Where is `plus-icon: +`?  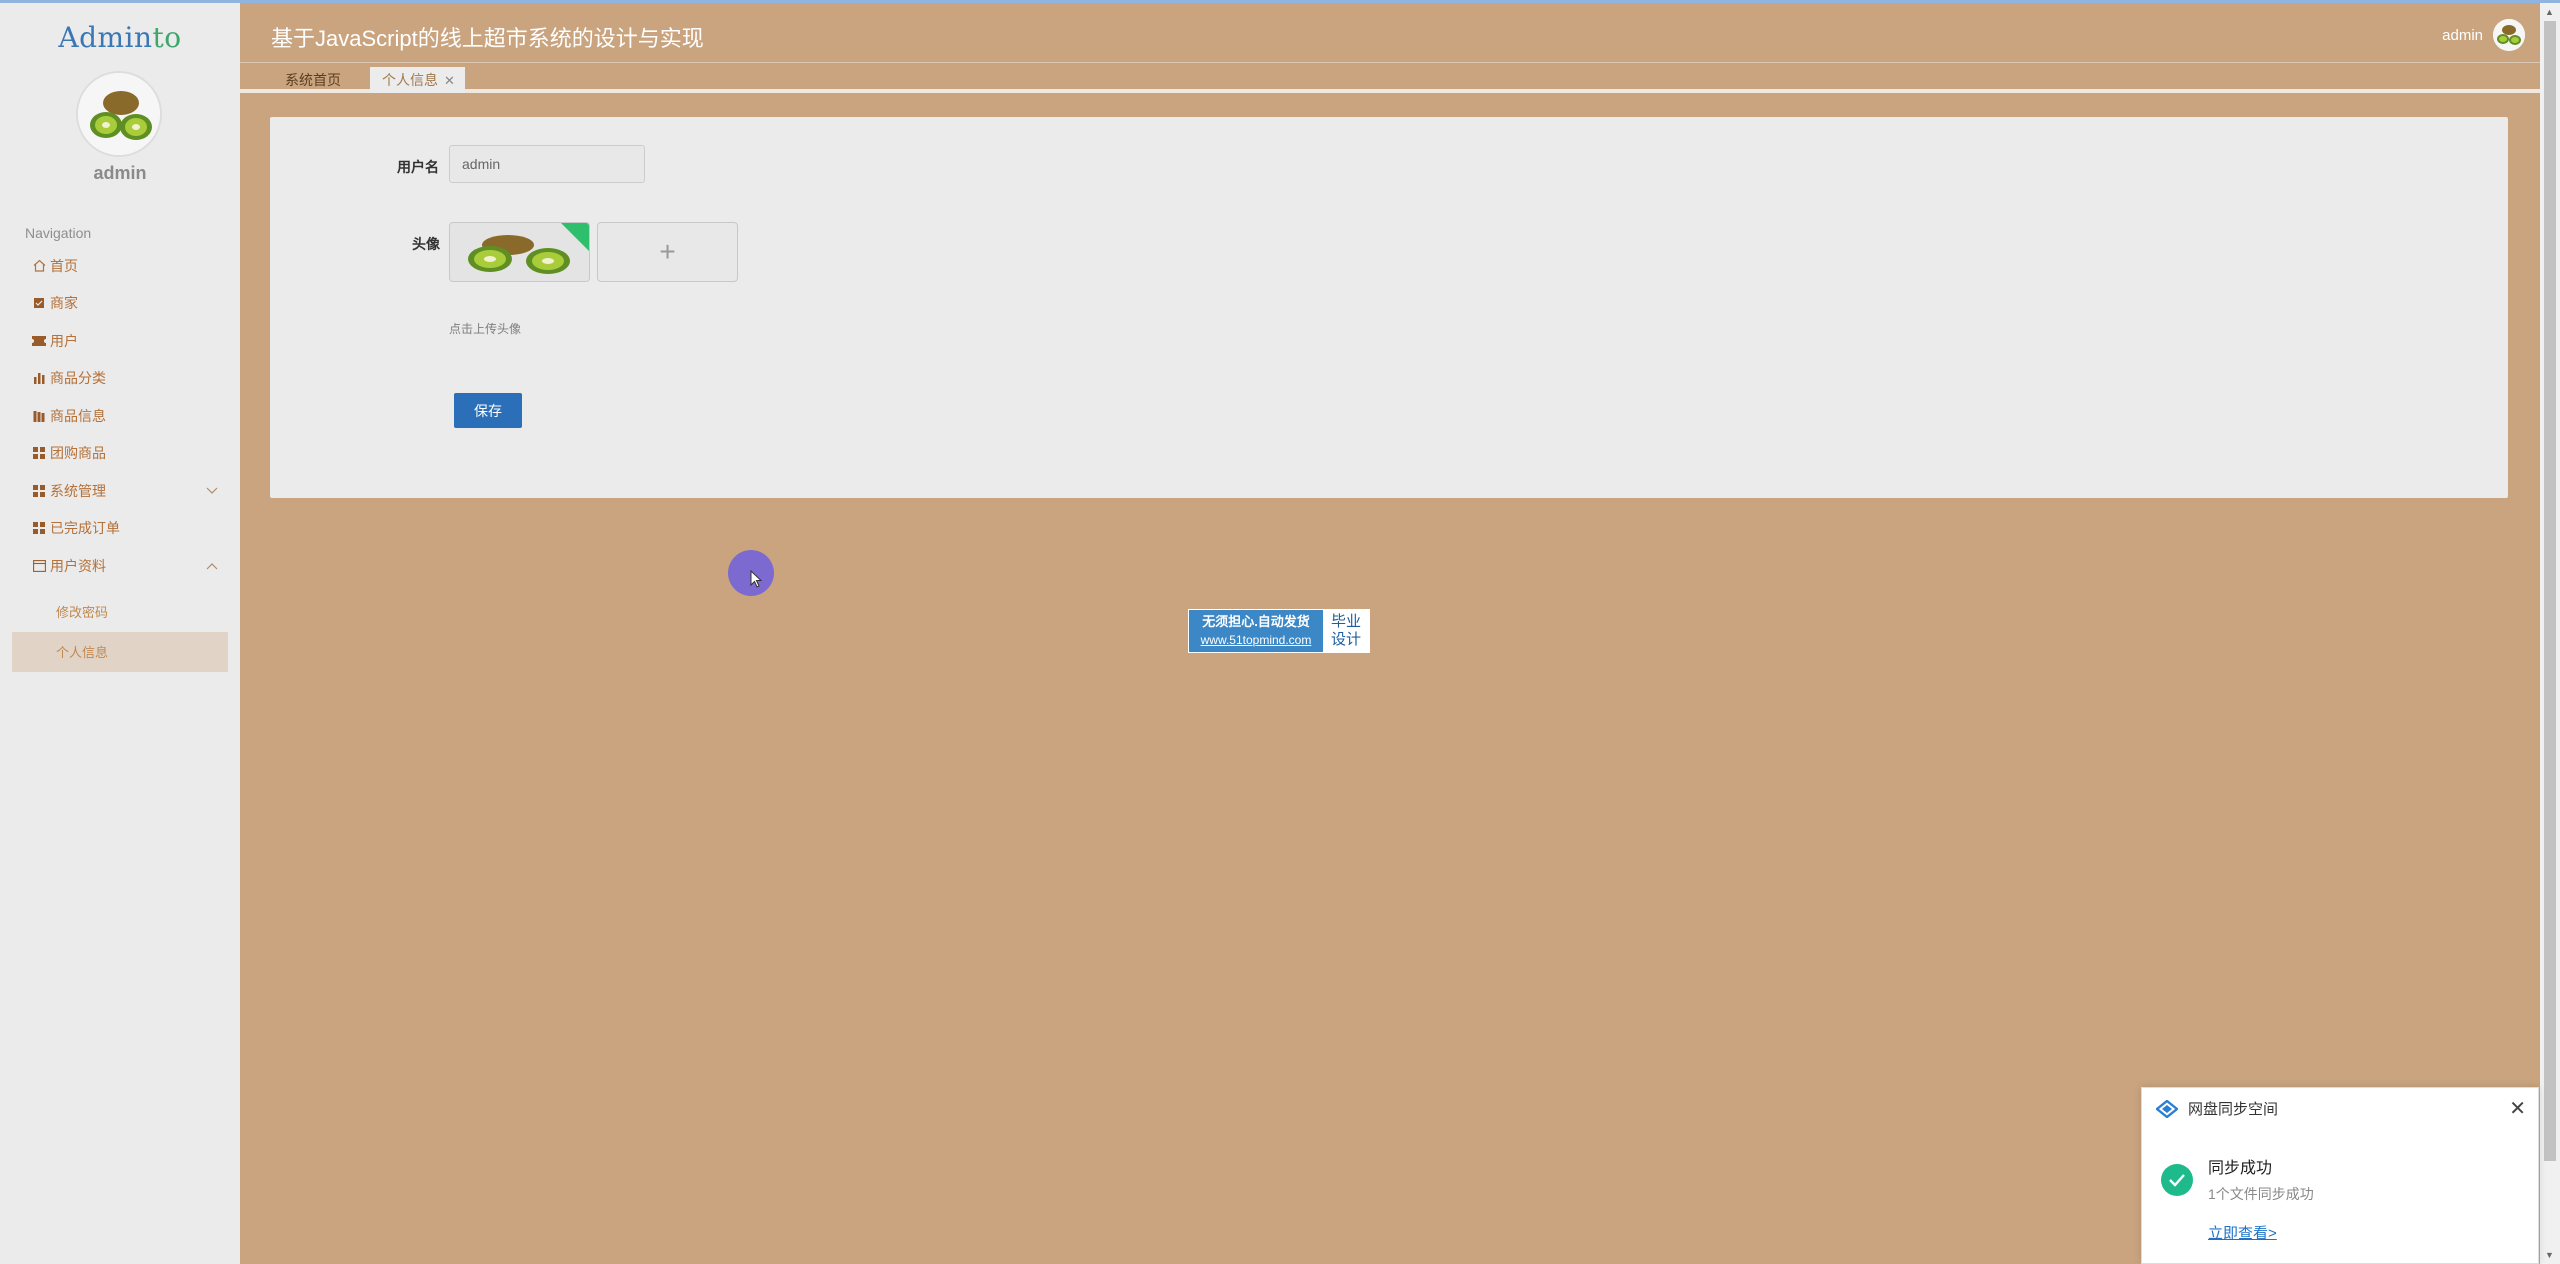 plus-icon: + is located at coordinates (667, 251).